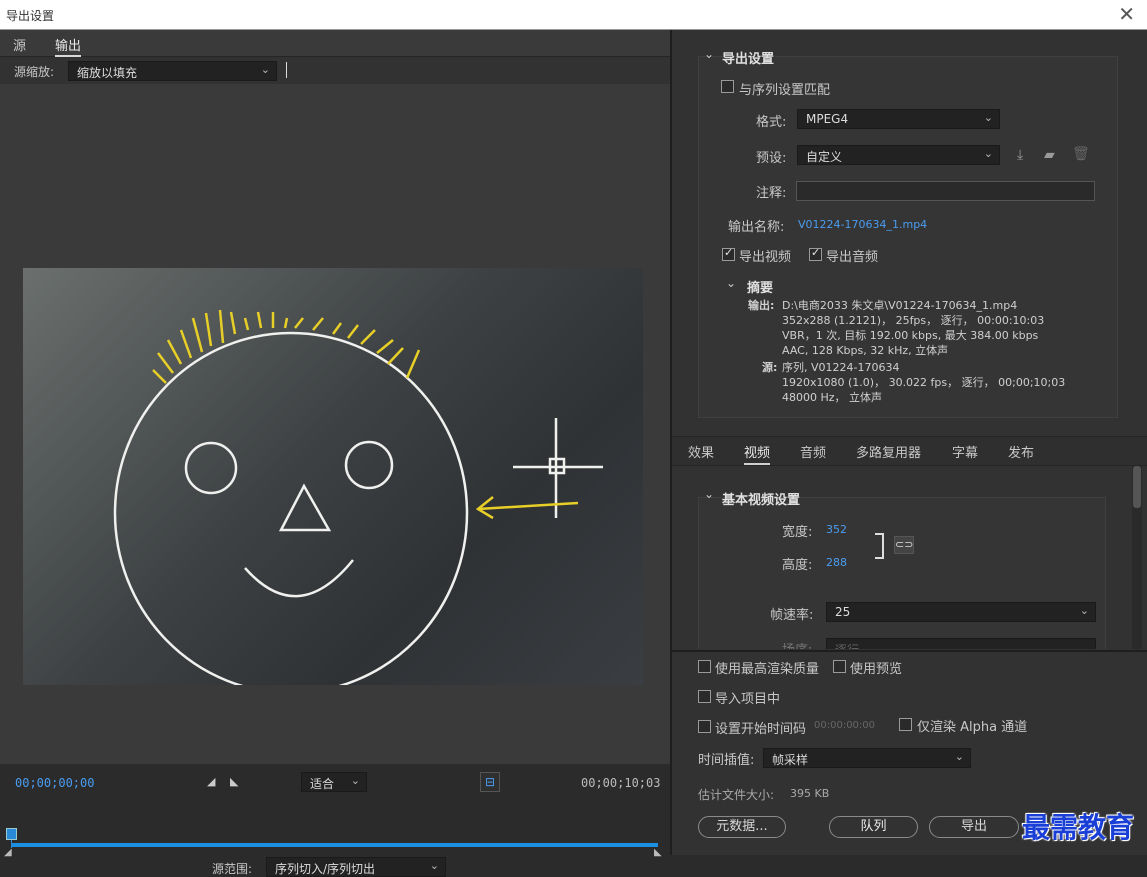 This screenshot has width=1147, height=877. I want to click on tab-publish: 发布, so click(1021, 451).